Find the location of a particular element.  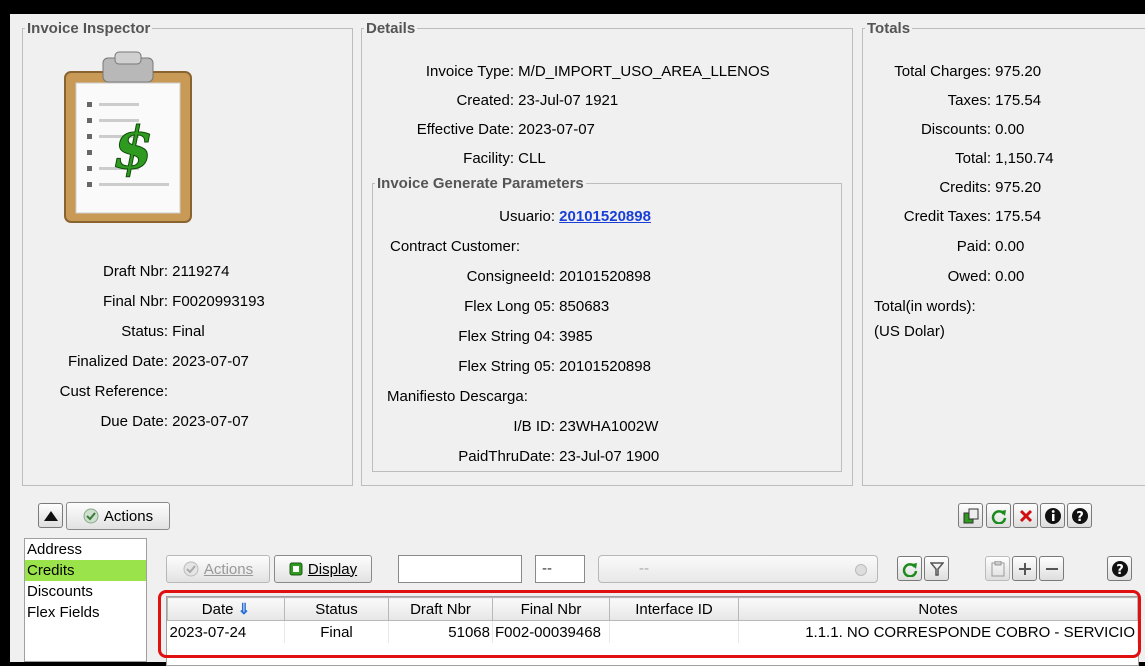

add-button is located at coordinates (1024, 568).